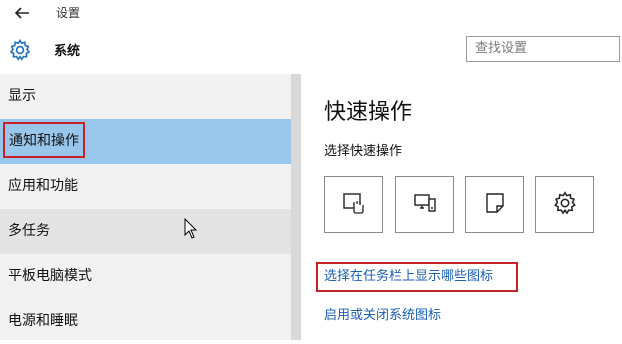 This screenshot has height=344, width=622. I want to click on quick-action-note, so click(494, 204).